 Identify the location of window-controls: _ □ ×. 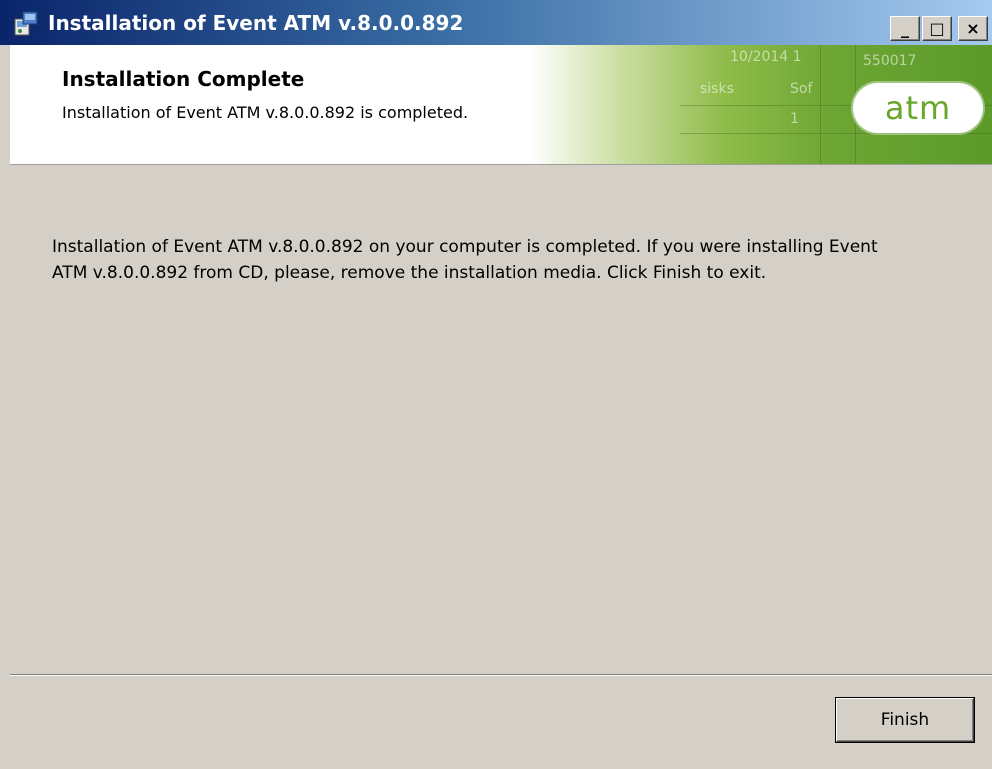
(939, 28).